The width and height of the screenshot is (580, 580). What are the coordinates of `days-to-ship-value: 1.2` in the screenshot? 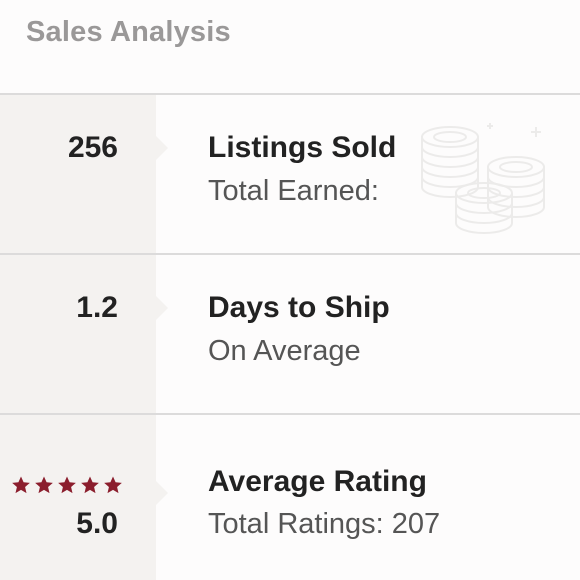 It's located at (97, 307).